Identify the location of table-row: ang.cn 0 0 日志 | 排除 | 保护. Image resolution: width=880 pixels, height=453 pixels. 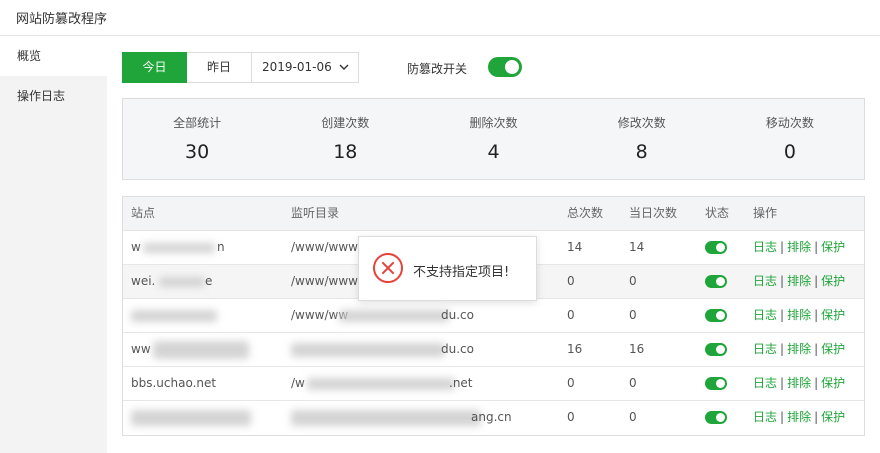
(493, 418).